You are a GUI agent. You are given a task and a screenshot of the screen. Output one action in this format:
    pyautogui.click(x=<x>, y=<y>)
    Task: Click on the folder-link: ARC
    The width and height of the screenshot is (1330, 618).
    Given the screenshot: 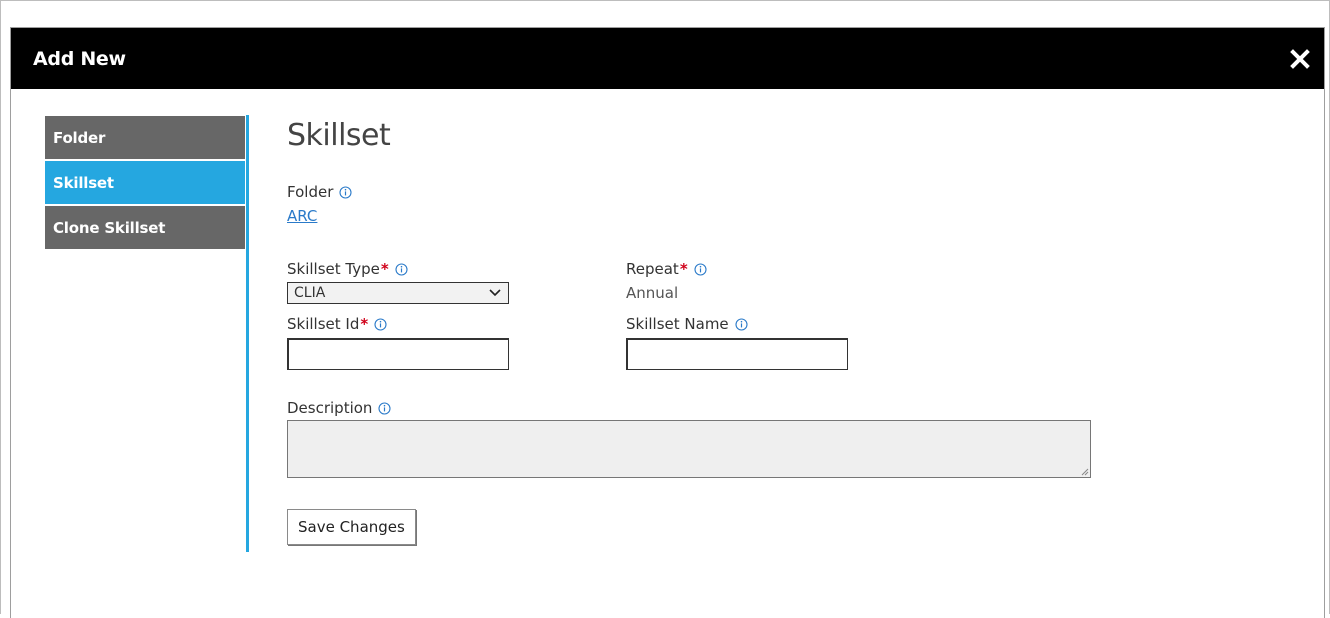 What is the action you would take?
    pyautogui.click(x=302, y=216)
    